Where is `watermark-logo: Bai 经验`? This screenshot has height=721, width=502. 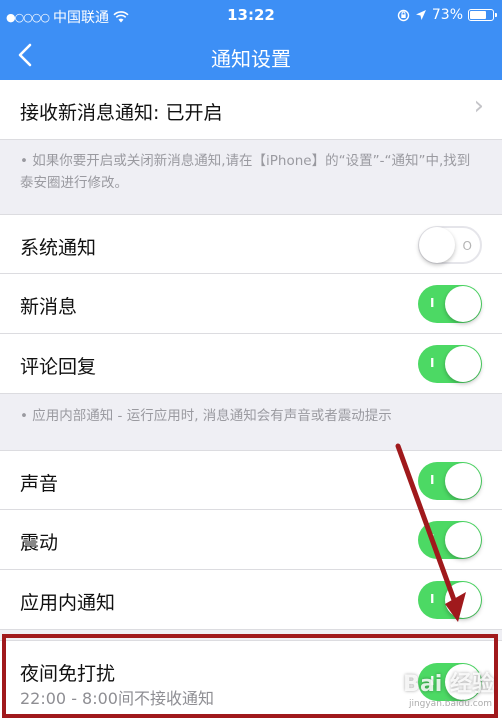 watermark-logo: Bai 经验 is located at coordinates (448, 684).